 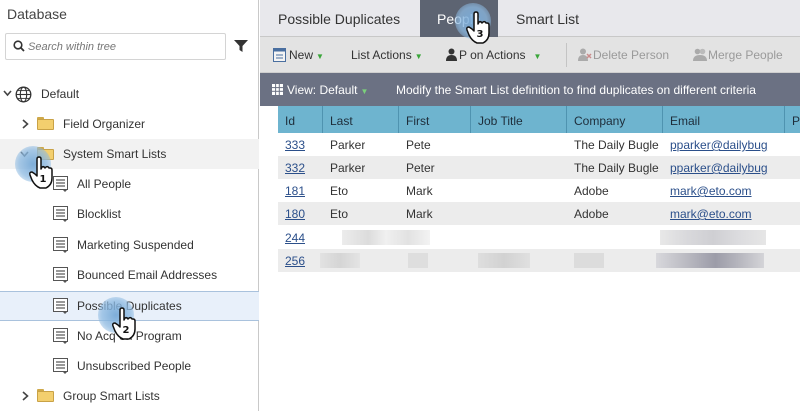 I want to click on person-id-link: 244, so click(x=295, y=238).